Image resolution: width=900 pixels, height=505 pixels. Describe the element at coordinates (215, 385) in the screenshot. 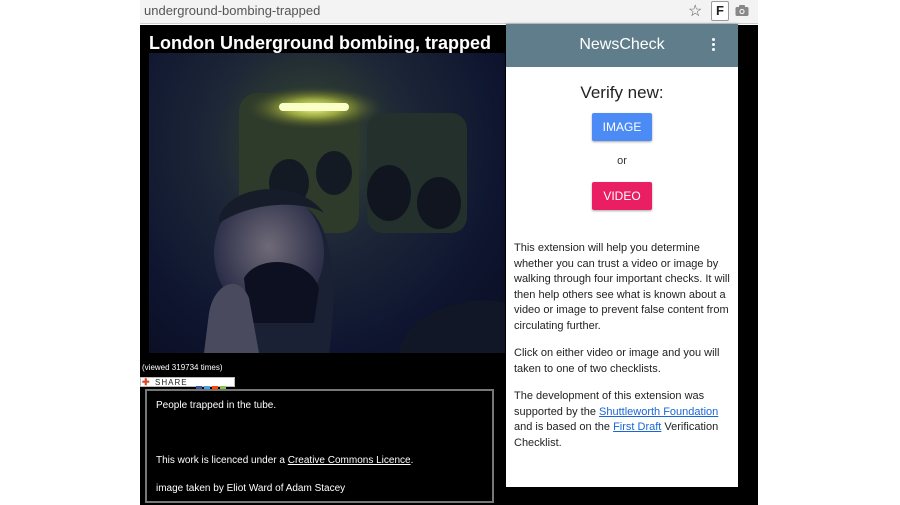

I see `social-icons` at that location.